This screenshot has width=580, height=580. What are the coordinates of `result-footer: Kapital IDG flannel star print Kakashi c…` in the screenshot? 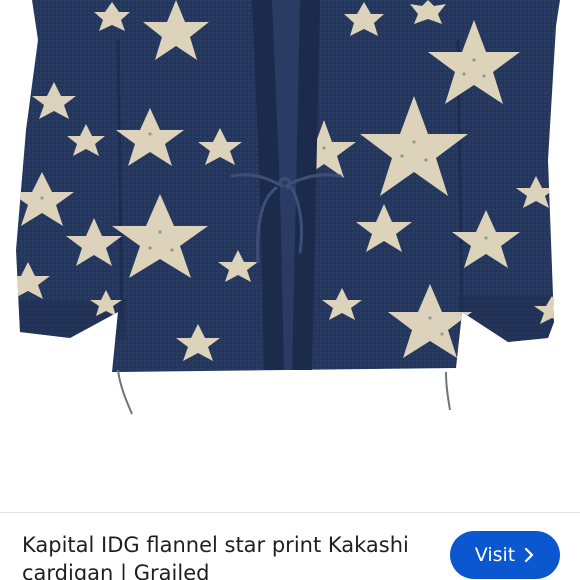 It's located at (290, 546).